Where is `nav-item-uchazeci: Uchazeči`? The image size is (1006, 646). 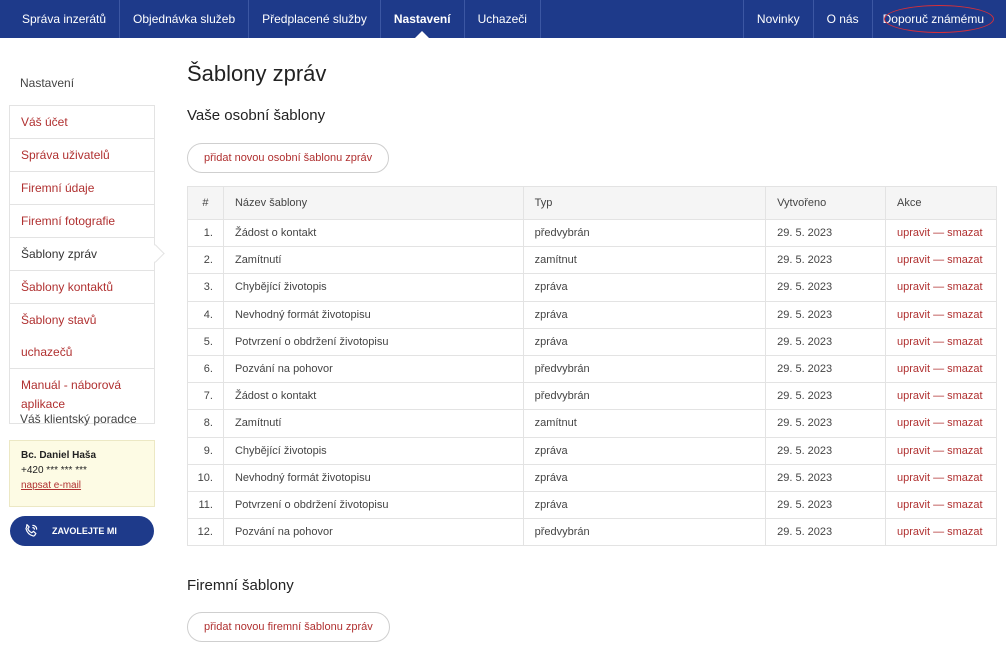 nav-item-uchazeci: Uchazeči is located at coordinates (503, 19).